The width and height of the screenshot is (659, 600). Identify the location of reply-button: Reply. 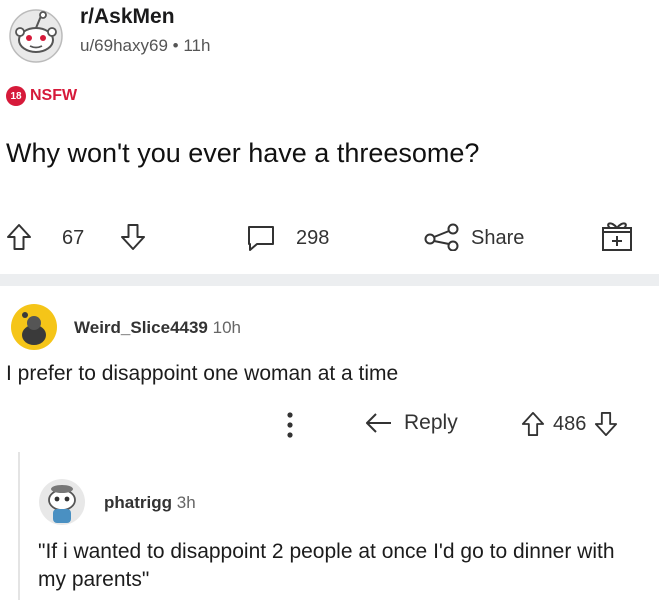
(411, 423).